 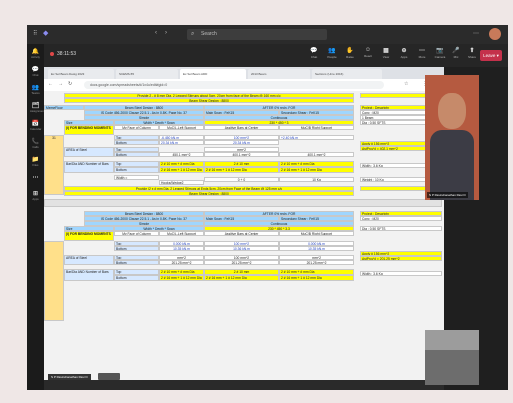 I want to click on design-note: Beam Shear Design : 8800, so click(x=209, y=100).